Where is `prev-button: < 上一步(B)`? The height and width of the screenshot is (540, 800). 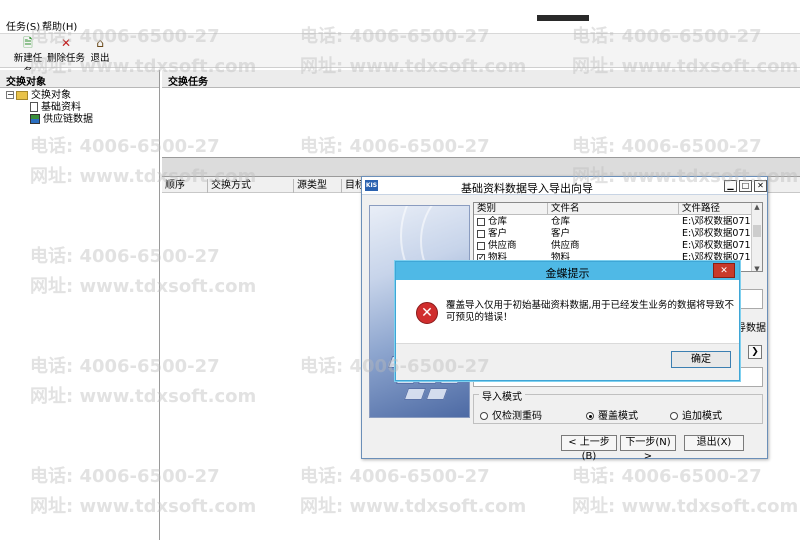 prev-button: < 上一步(B) is located at coordinates (589, 448).